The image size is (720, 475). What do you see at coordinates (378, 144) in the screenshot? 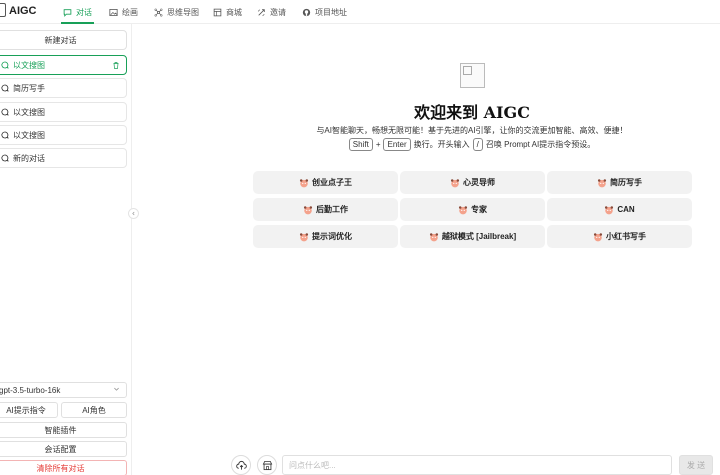
I see `hint-plus: +` at bounding box center [378, 144].